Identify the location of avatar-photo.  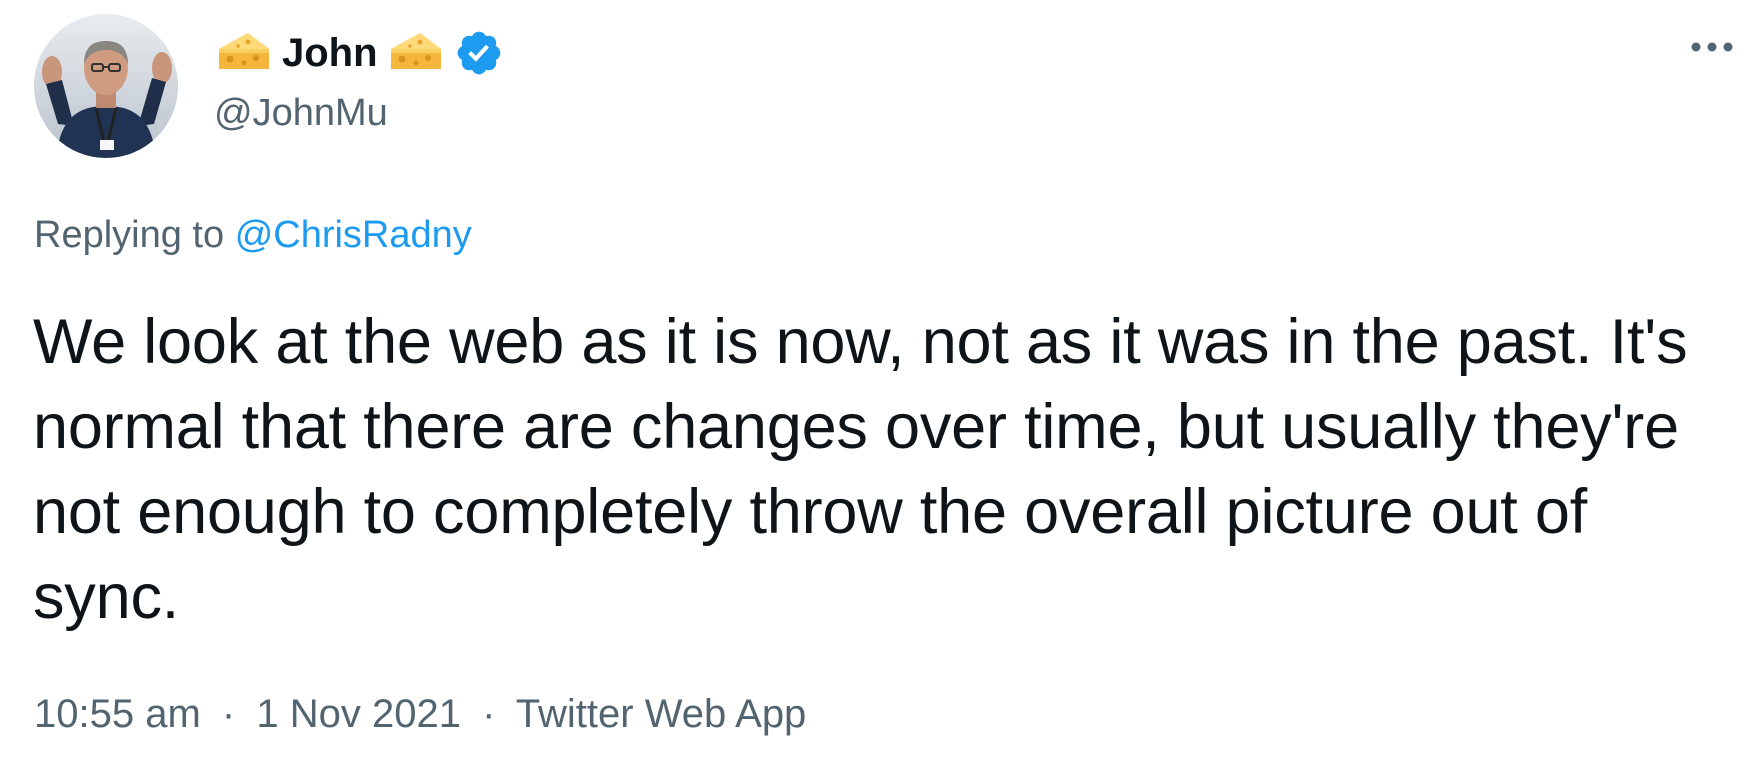
(106, 86).